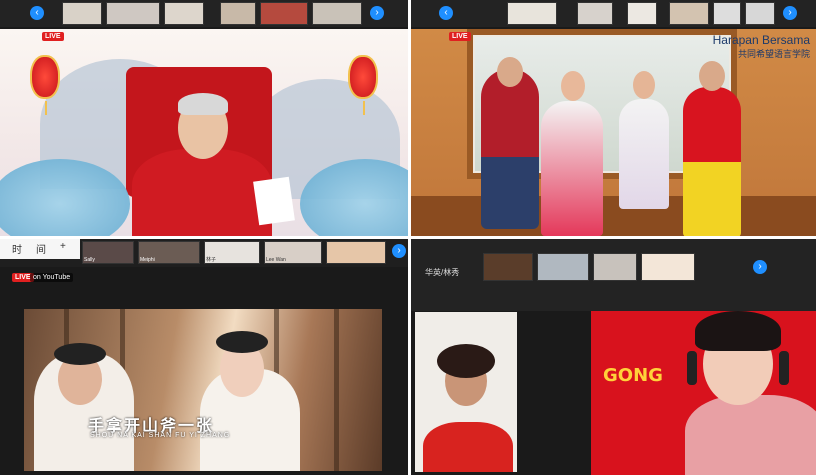  I want to click on thumbnail-strip: 时 间 + Sally Meiphi 林子 Lee Wan ›, so click(204, 253).